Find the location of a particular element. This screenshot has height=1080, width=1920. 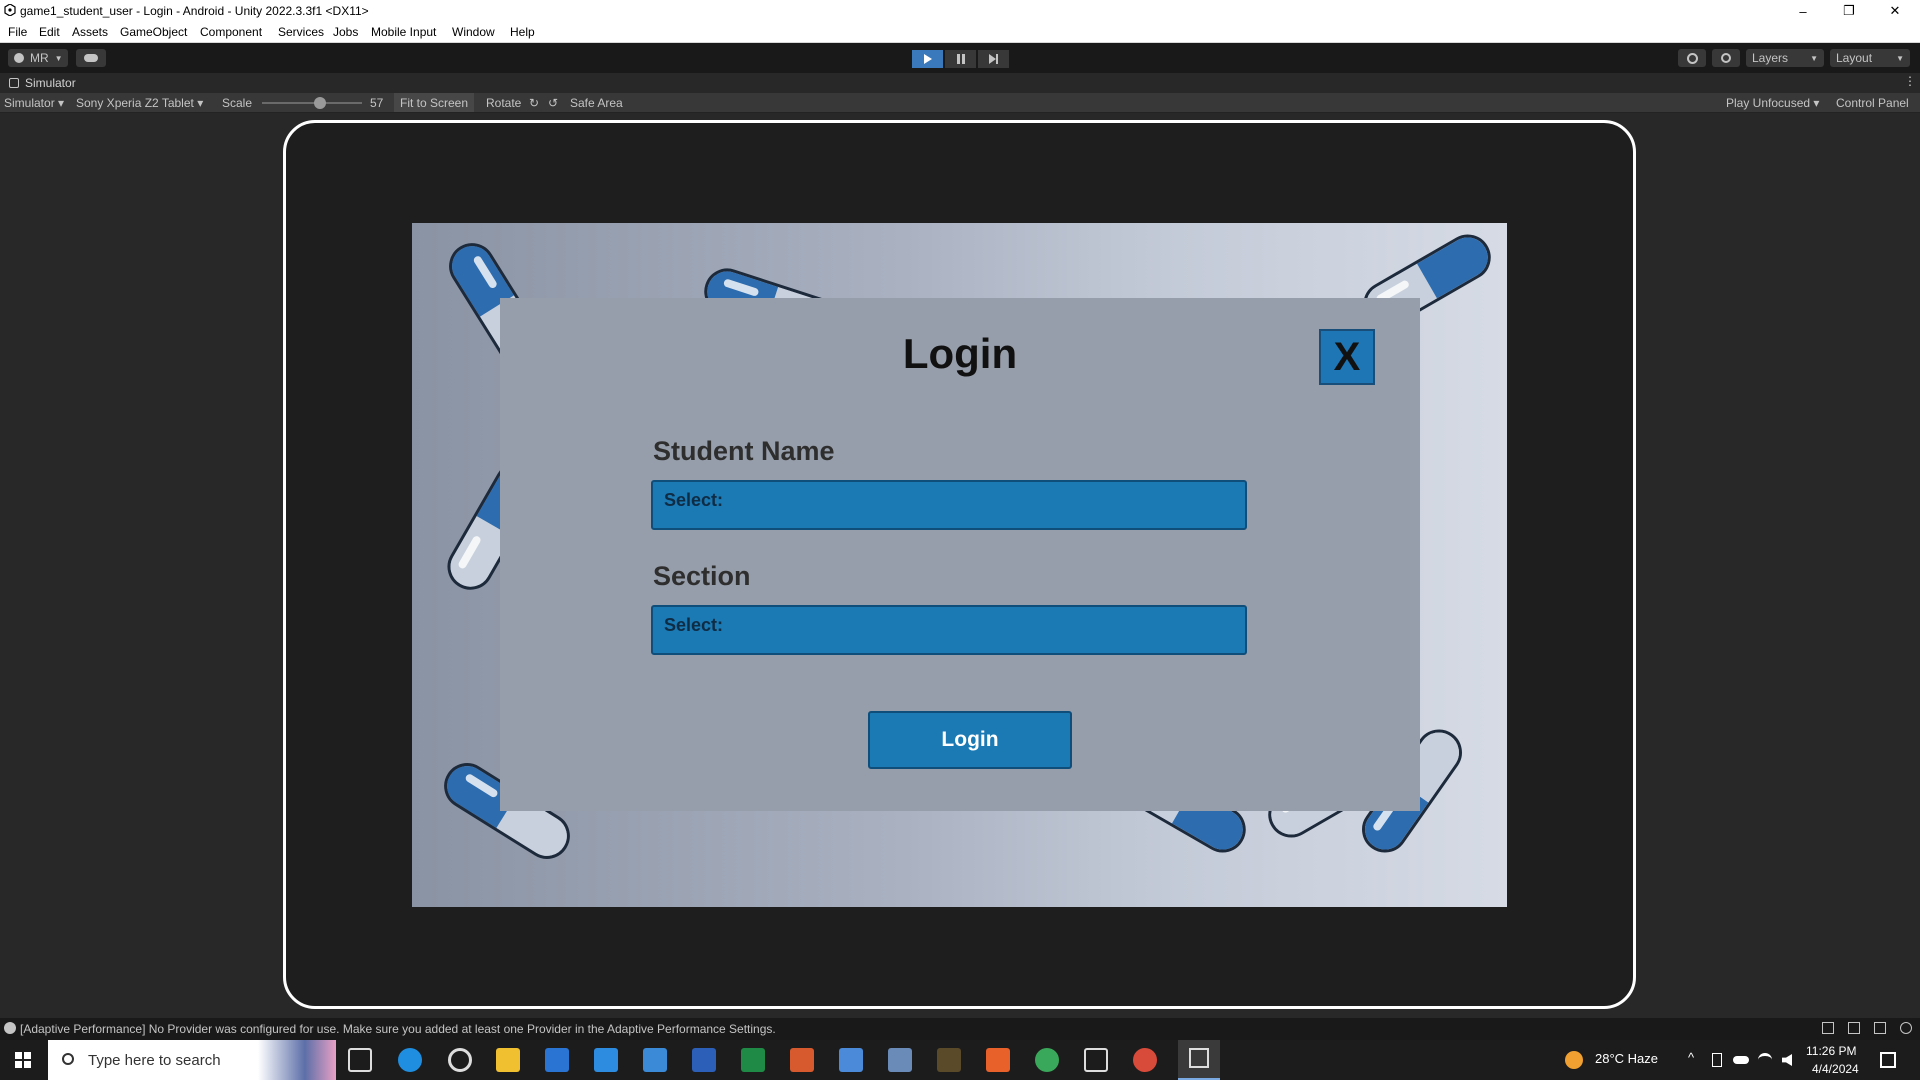

edge-icon is located at coordinates (410, 1060).